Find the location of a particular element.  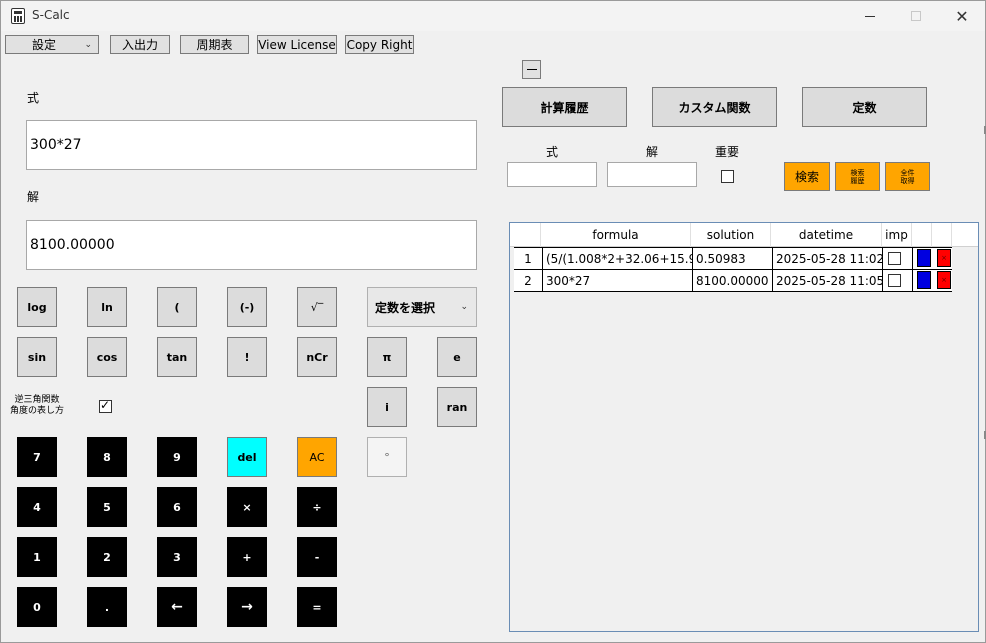

collapse-panel-button is located at coordinates (531, 69).